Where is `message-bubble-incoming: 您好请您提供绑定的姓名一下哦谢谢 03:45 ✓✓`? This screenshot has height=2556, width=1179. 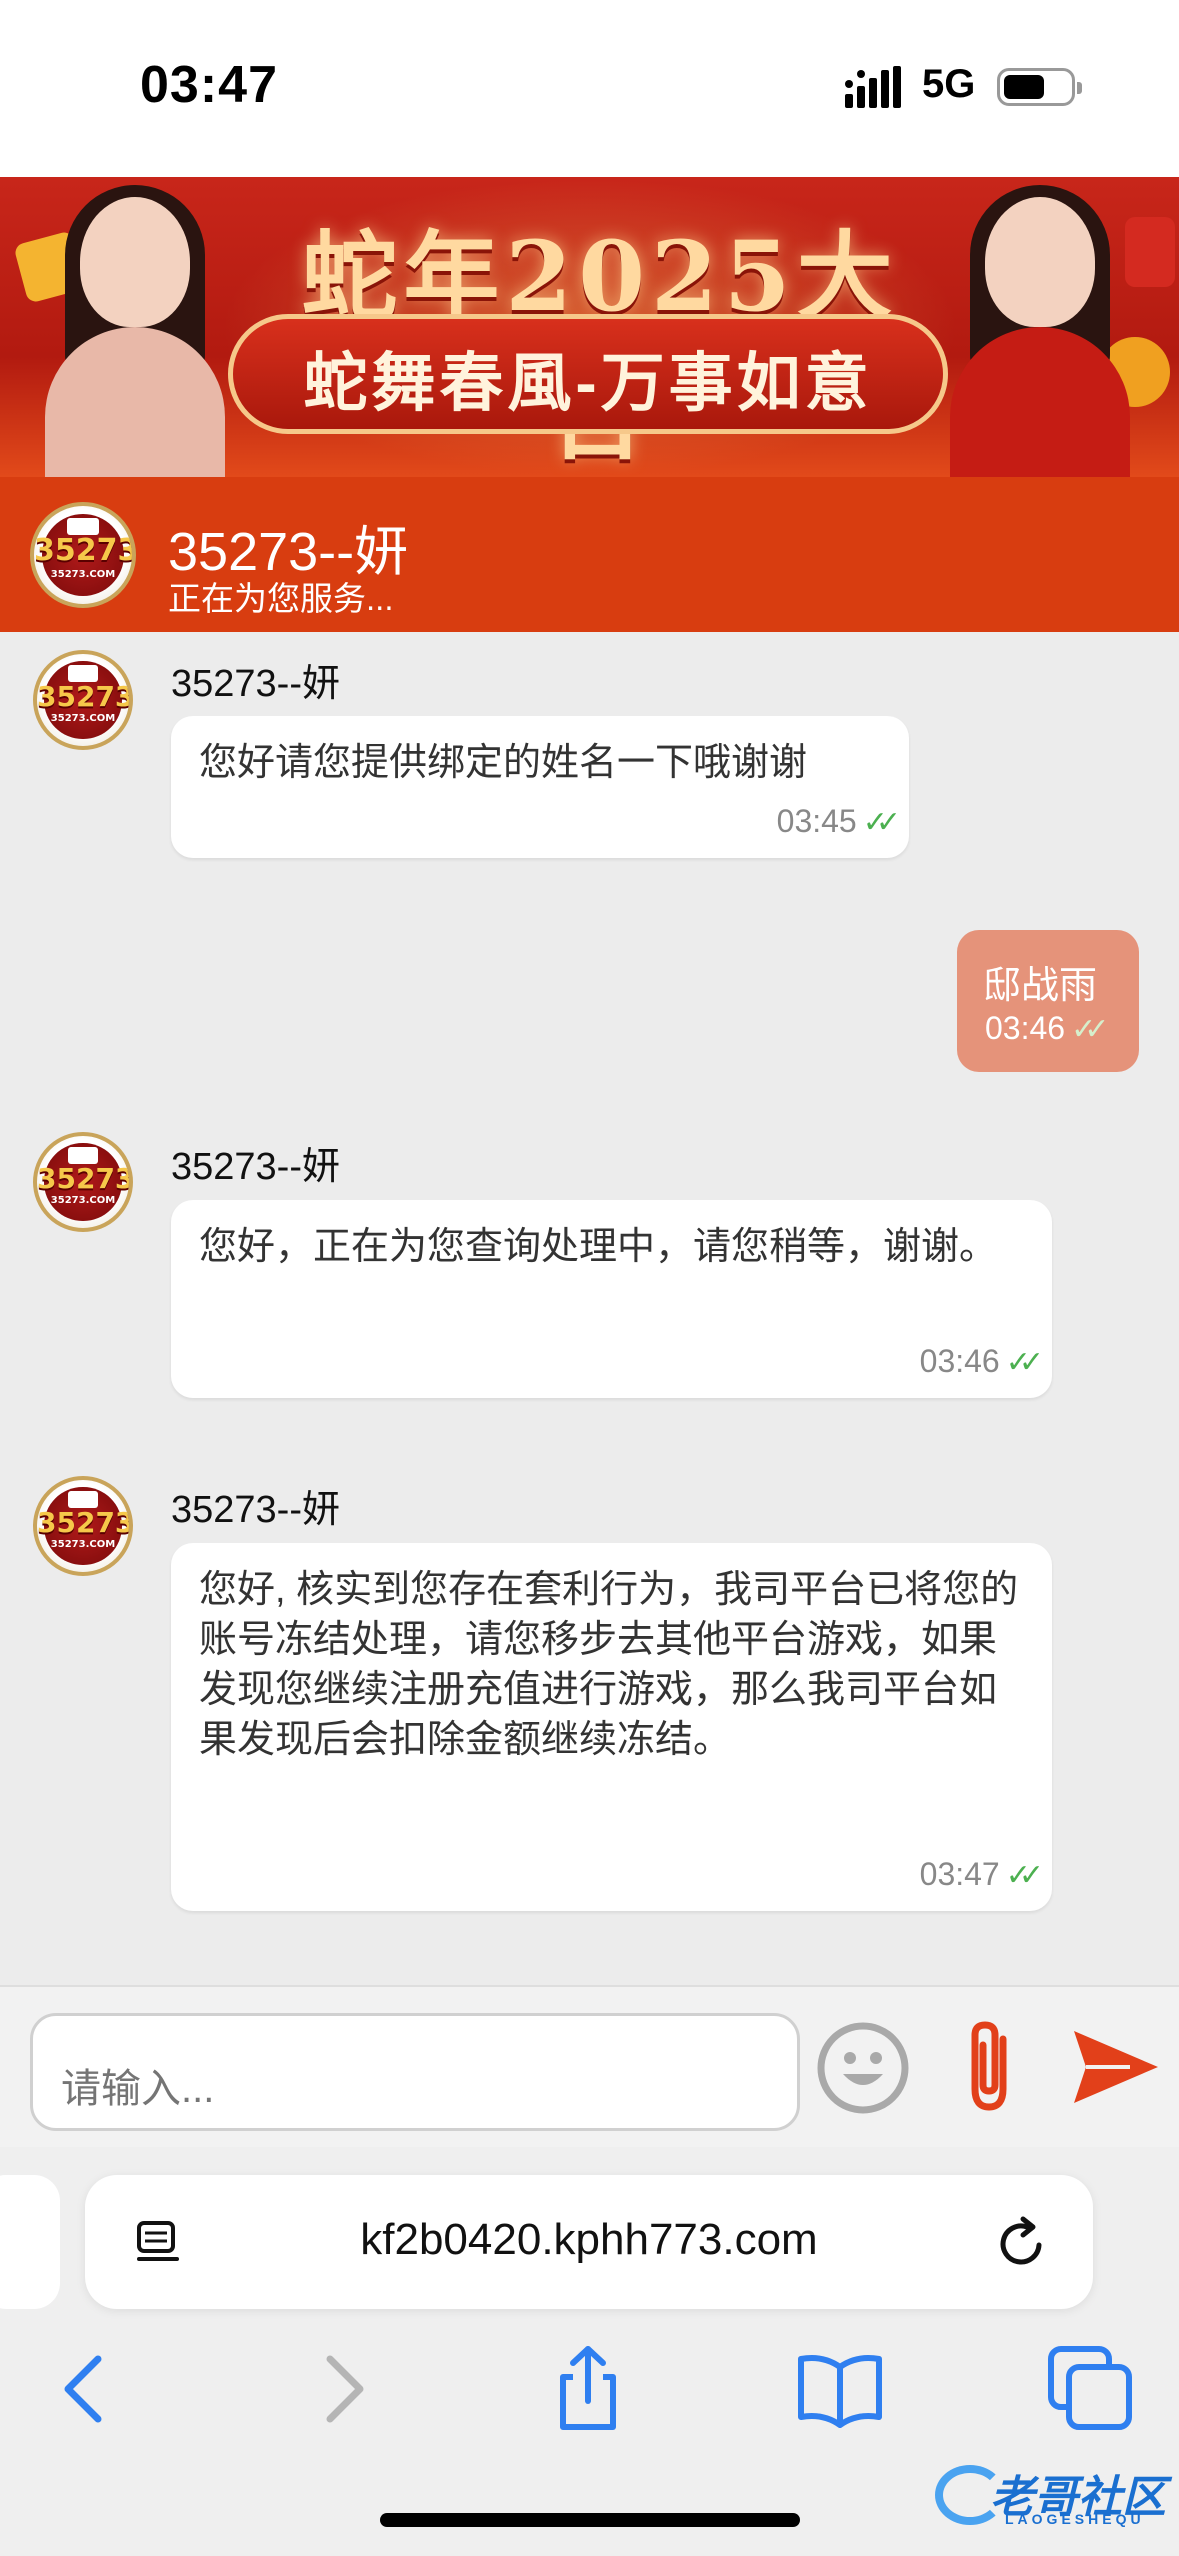 message-bubble-incoming: 您好请您提供绑定的姓名一下哦谢谢 03:45 ✓✓ is located at coordinates (540, 787).